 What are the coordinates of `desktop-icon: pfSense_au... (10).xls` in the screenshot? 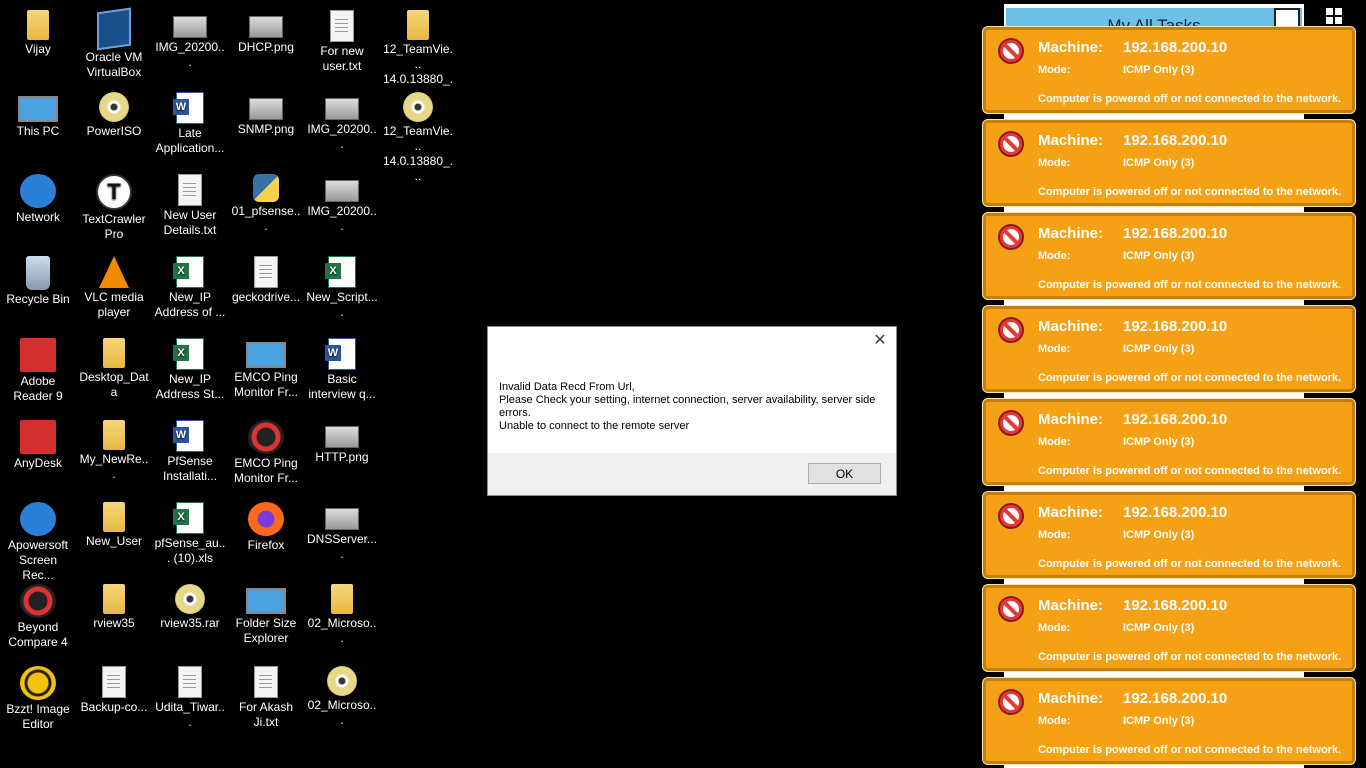 It's located at (190, 534).